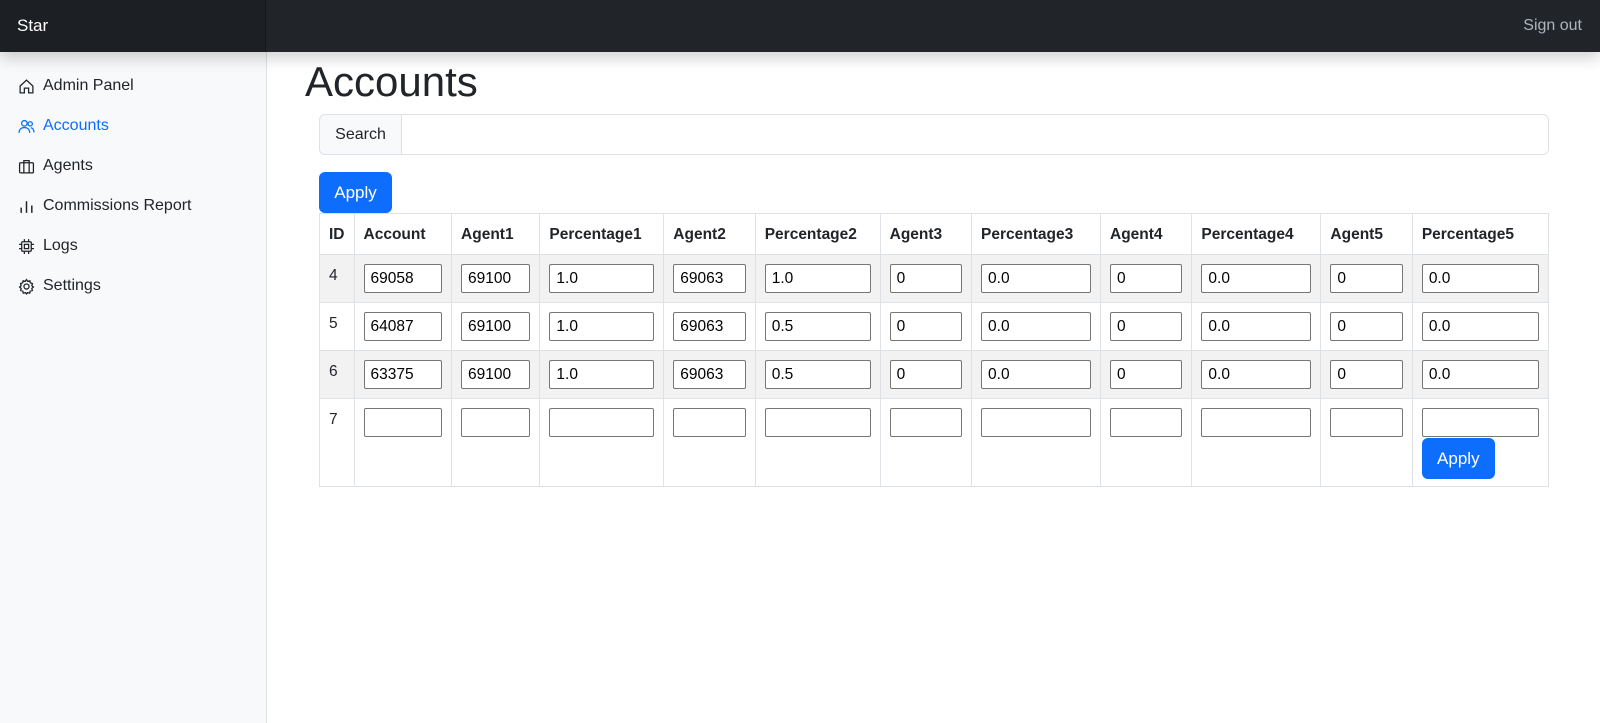 This screenshot has width=1600, height=723. What do you see at coordinates (1458, 458) in the screenshot?
I see `apply-row-button: Apply` at bounding box center [1458, 458].